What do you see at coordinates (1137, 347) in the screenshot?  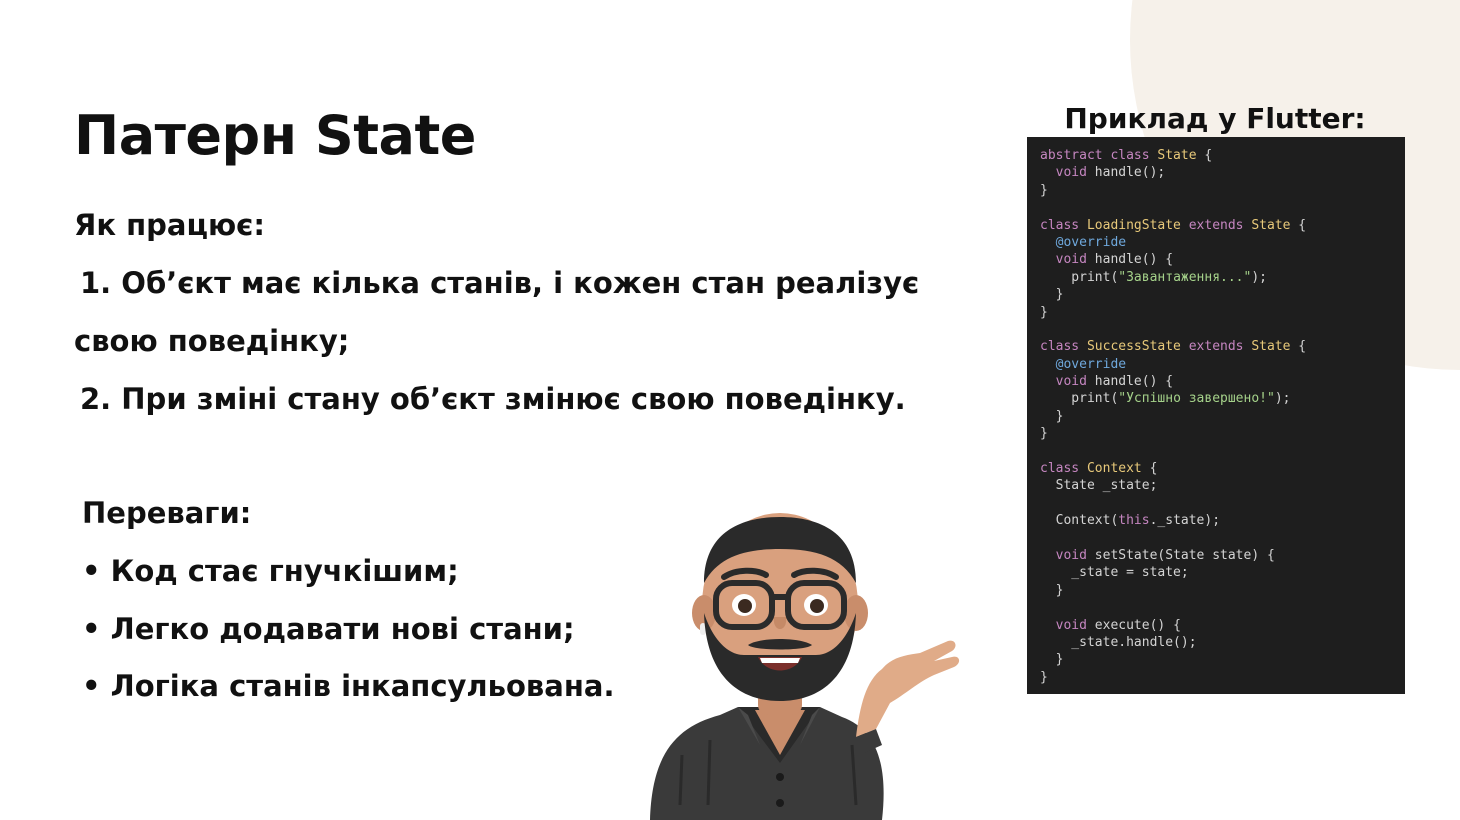 I see `code-token: SuccessState` at bounding box center [1137, 347].